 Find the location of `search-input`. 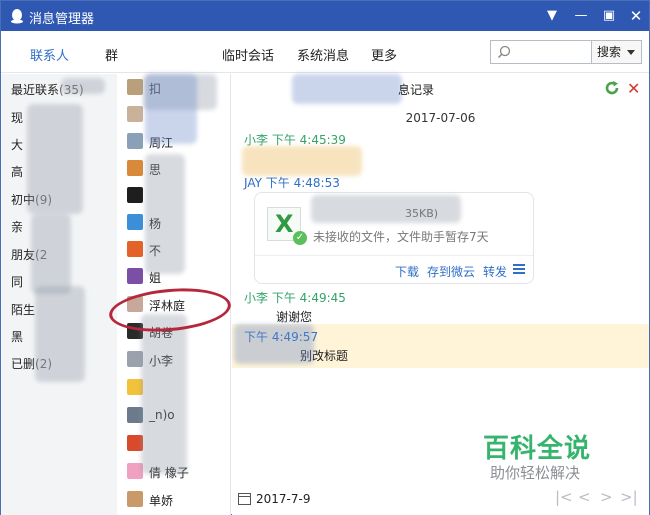

search-input is located at coordinates (552, 52).